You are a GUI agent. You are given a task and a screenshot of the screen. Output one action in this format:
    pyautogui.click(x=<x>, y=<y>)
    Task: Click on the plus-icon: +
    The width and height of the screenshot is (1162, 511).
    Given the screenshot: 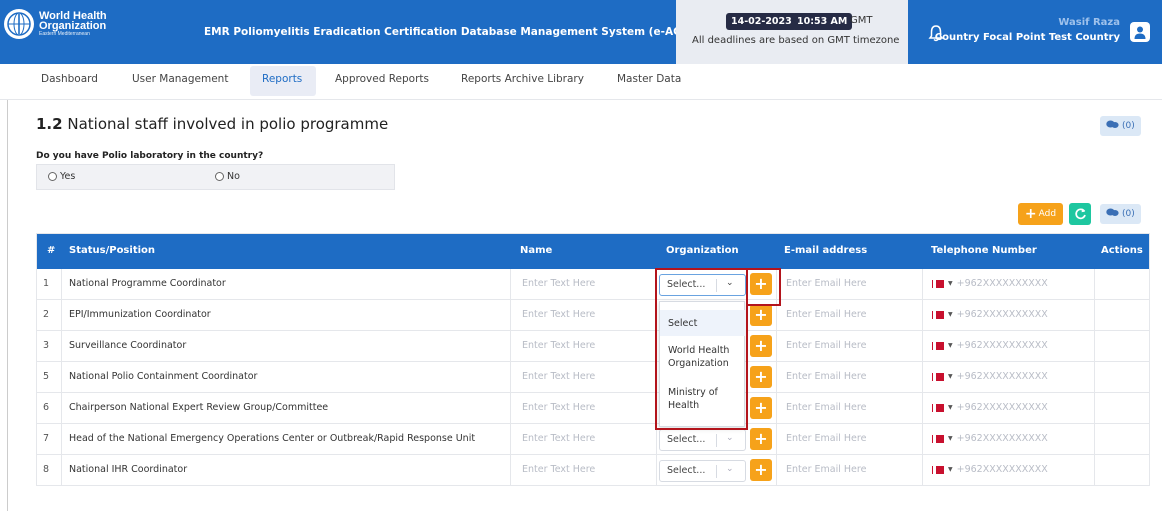 What is the action you would take?
    pyautogui.click(x=1030, y=214)
    